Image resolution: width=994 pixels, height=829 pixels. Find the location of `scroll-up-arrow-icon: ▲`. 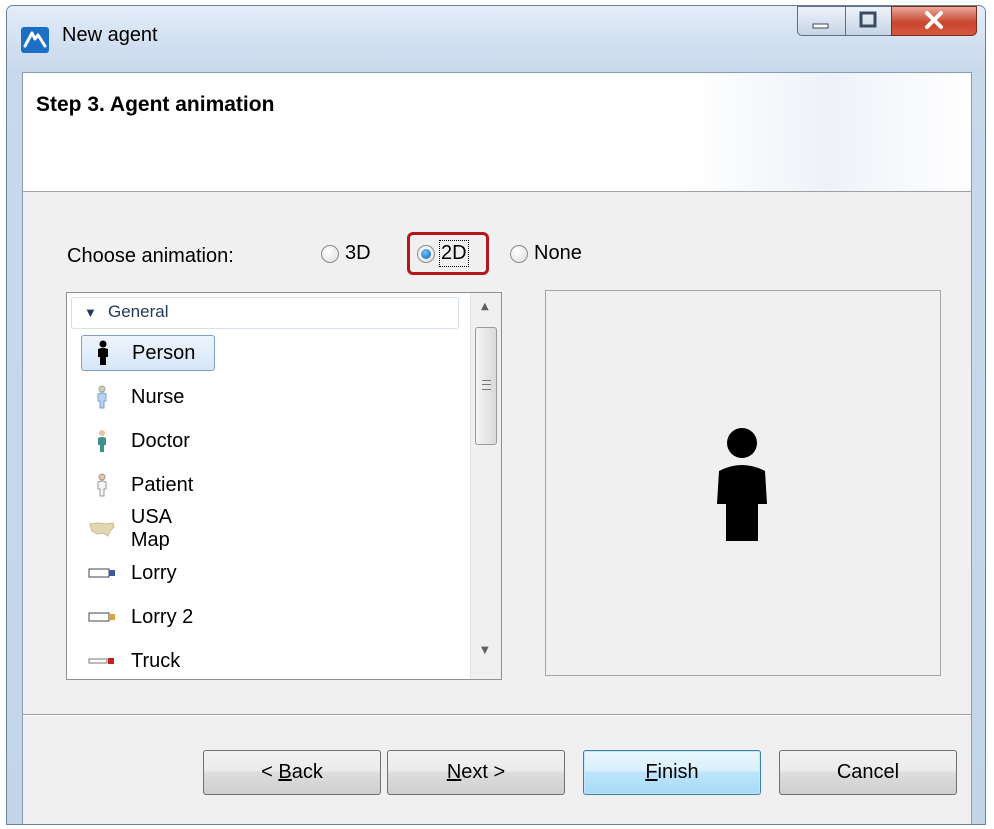

scroll-up-arrow-icon: ▲ is located at coordinates (485, 306).